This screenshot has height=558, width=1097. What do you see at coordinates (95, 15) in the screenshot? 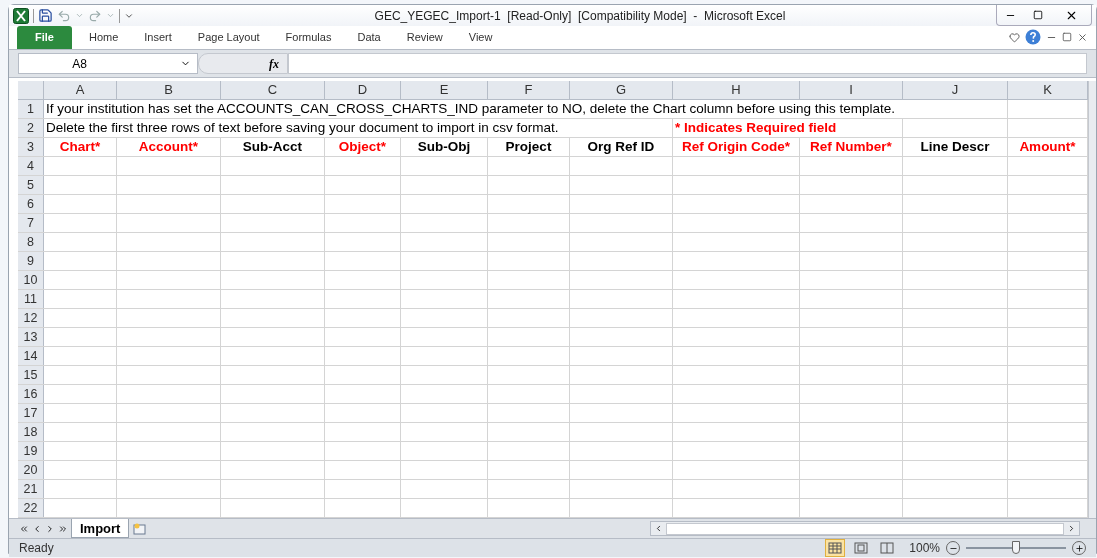
I see `redo-icon` at bounding box center [95, 15].